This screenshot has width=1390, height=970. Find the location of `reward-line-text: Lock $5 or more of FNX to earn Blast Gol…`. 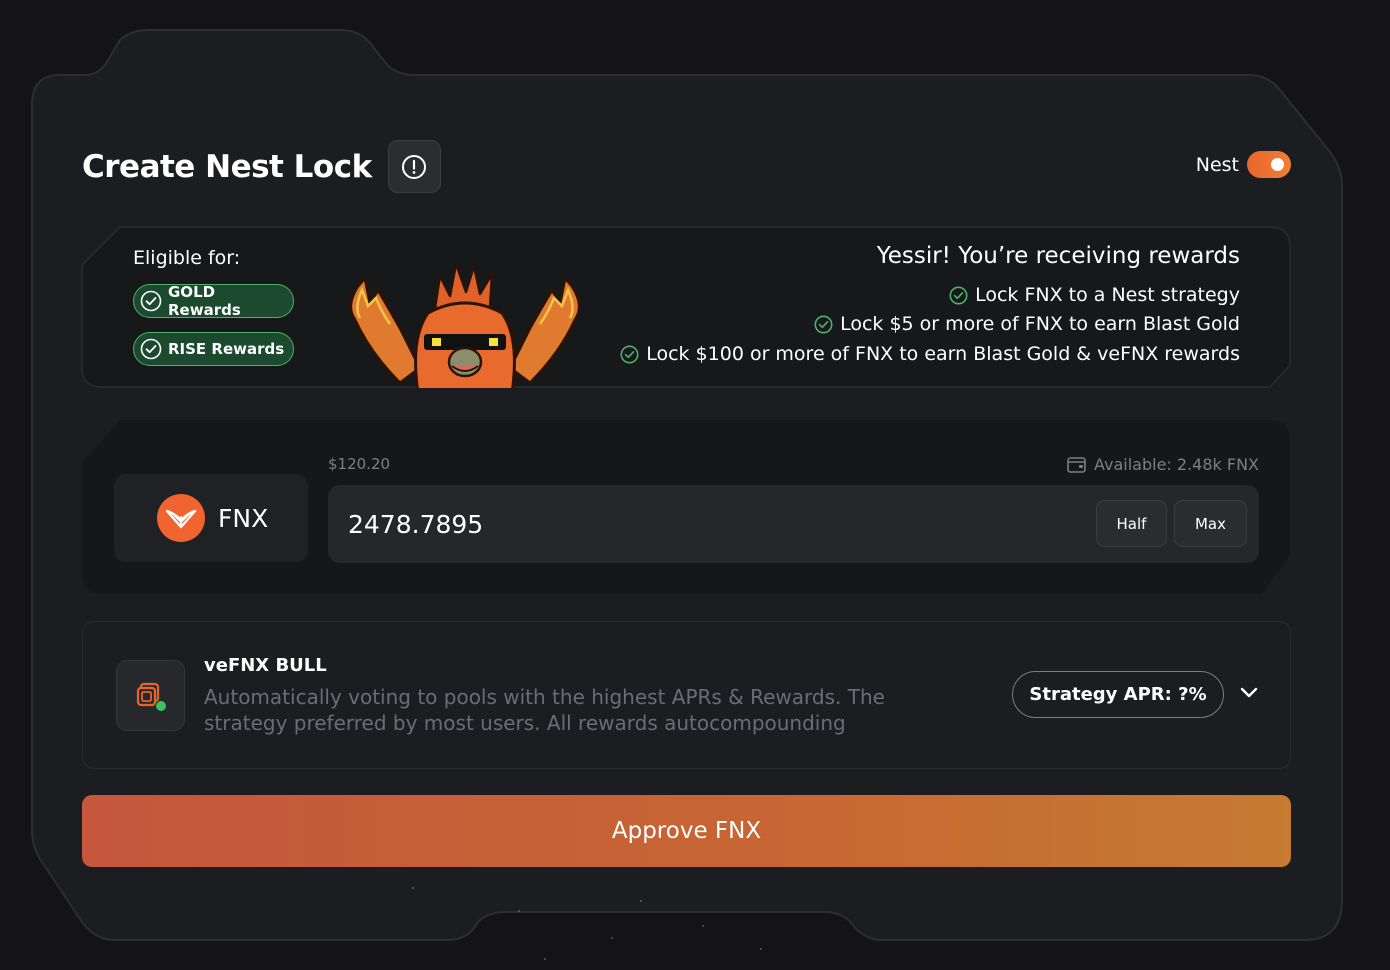

reward-line-text: Lock $5 or more of FNX to earn Blast Gol… is located at coordinates (1040, 324).